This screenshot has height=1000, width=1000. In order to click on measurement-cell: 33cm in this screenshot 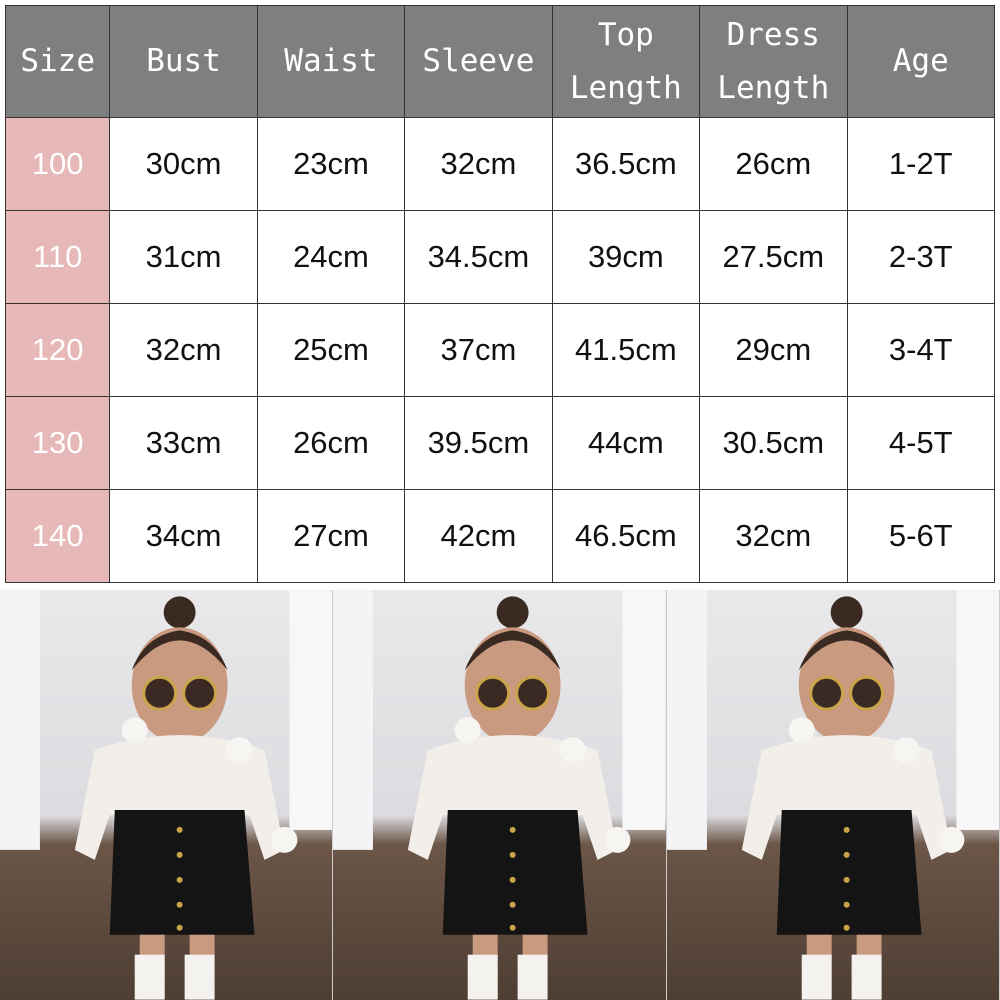, I will do `click(183, 443)`.